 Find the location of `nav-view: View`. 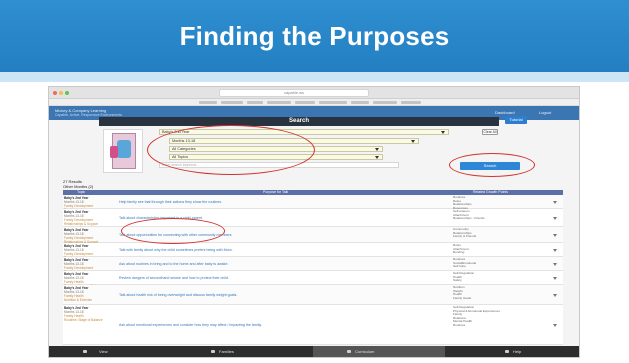

nav-view: View is located at coordinates (115, 351).